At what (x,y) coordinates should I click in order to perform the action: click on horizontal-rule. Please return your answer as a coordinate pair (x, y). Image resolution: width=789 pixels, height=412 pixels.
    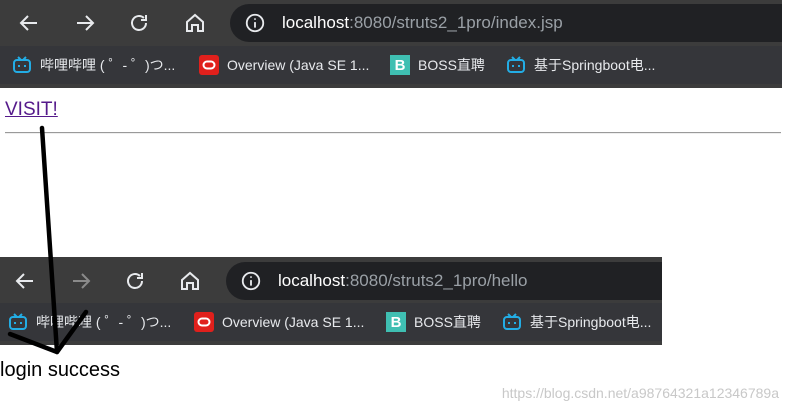
    Looking at the image, I should click on (393, 133).